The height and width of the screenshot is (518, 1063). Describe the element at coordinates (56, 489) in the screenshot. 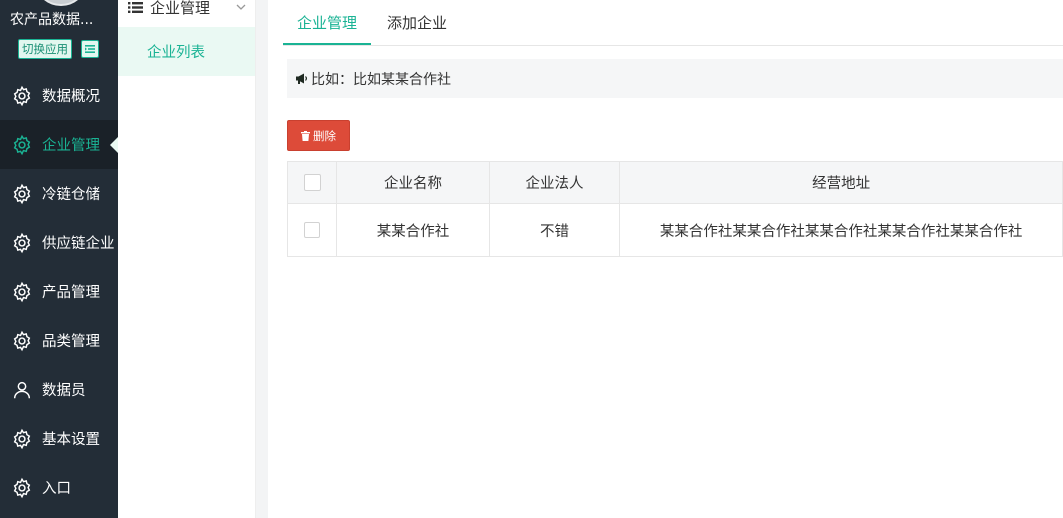

I see `sidebar-item-label: 入口` at that location.